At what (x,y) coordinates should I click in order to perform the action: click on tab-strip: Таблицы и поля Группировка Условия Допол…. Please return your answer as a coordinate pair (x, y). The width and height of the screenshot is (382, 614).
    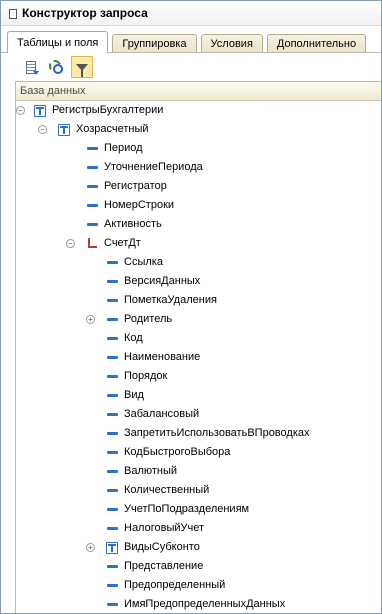
    Looking at the image, I should click on (191, 41).